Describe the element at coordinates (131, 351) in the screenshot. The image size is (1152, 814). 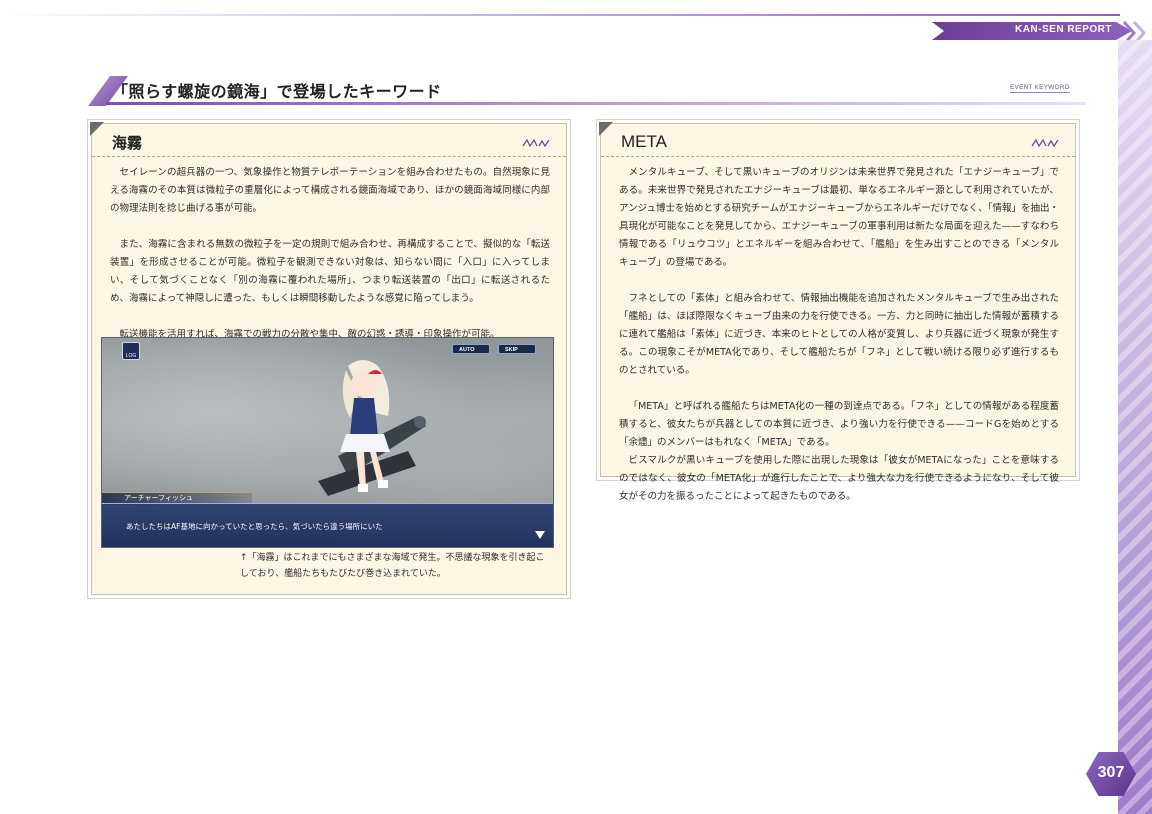
I see `log-button: LOG` at that location.